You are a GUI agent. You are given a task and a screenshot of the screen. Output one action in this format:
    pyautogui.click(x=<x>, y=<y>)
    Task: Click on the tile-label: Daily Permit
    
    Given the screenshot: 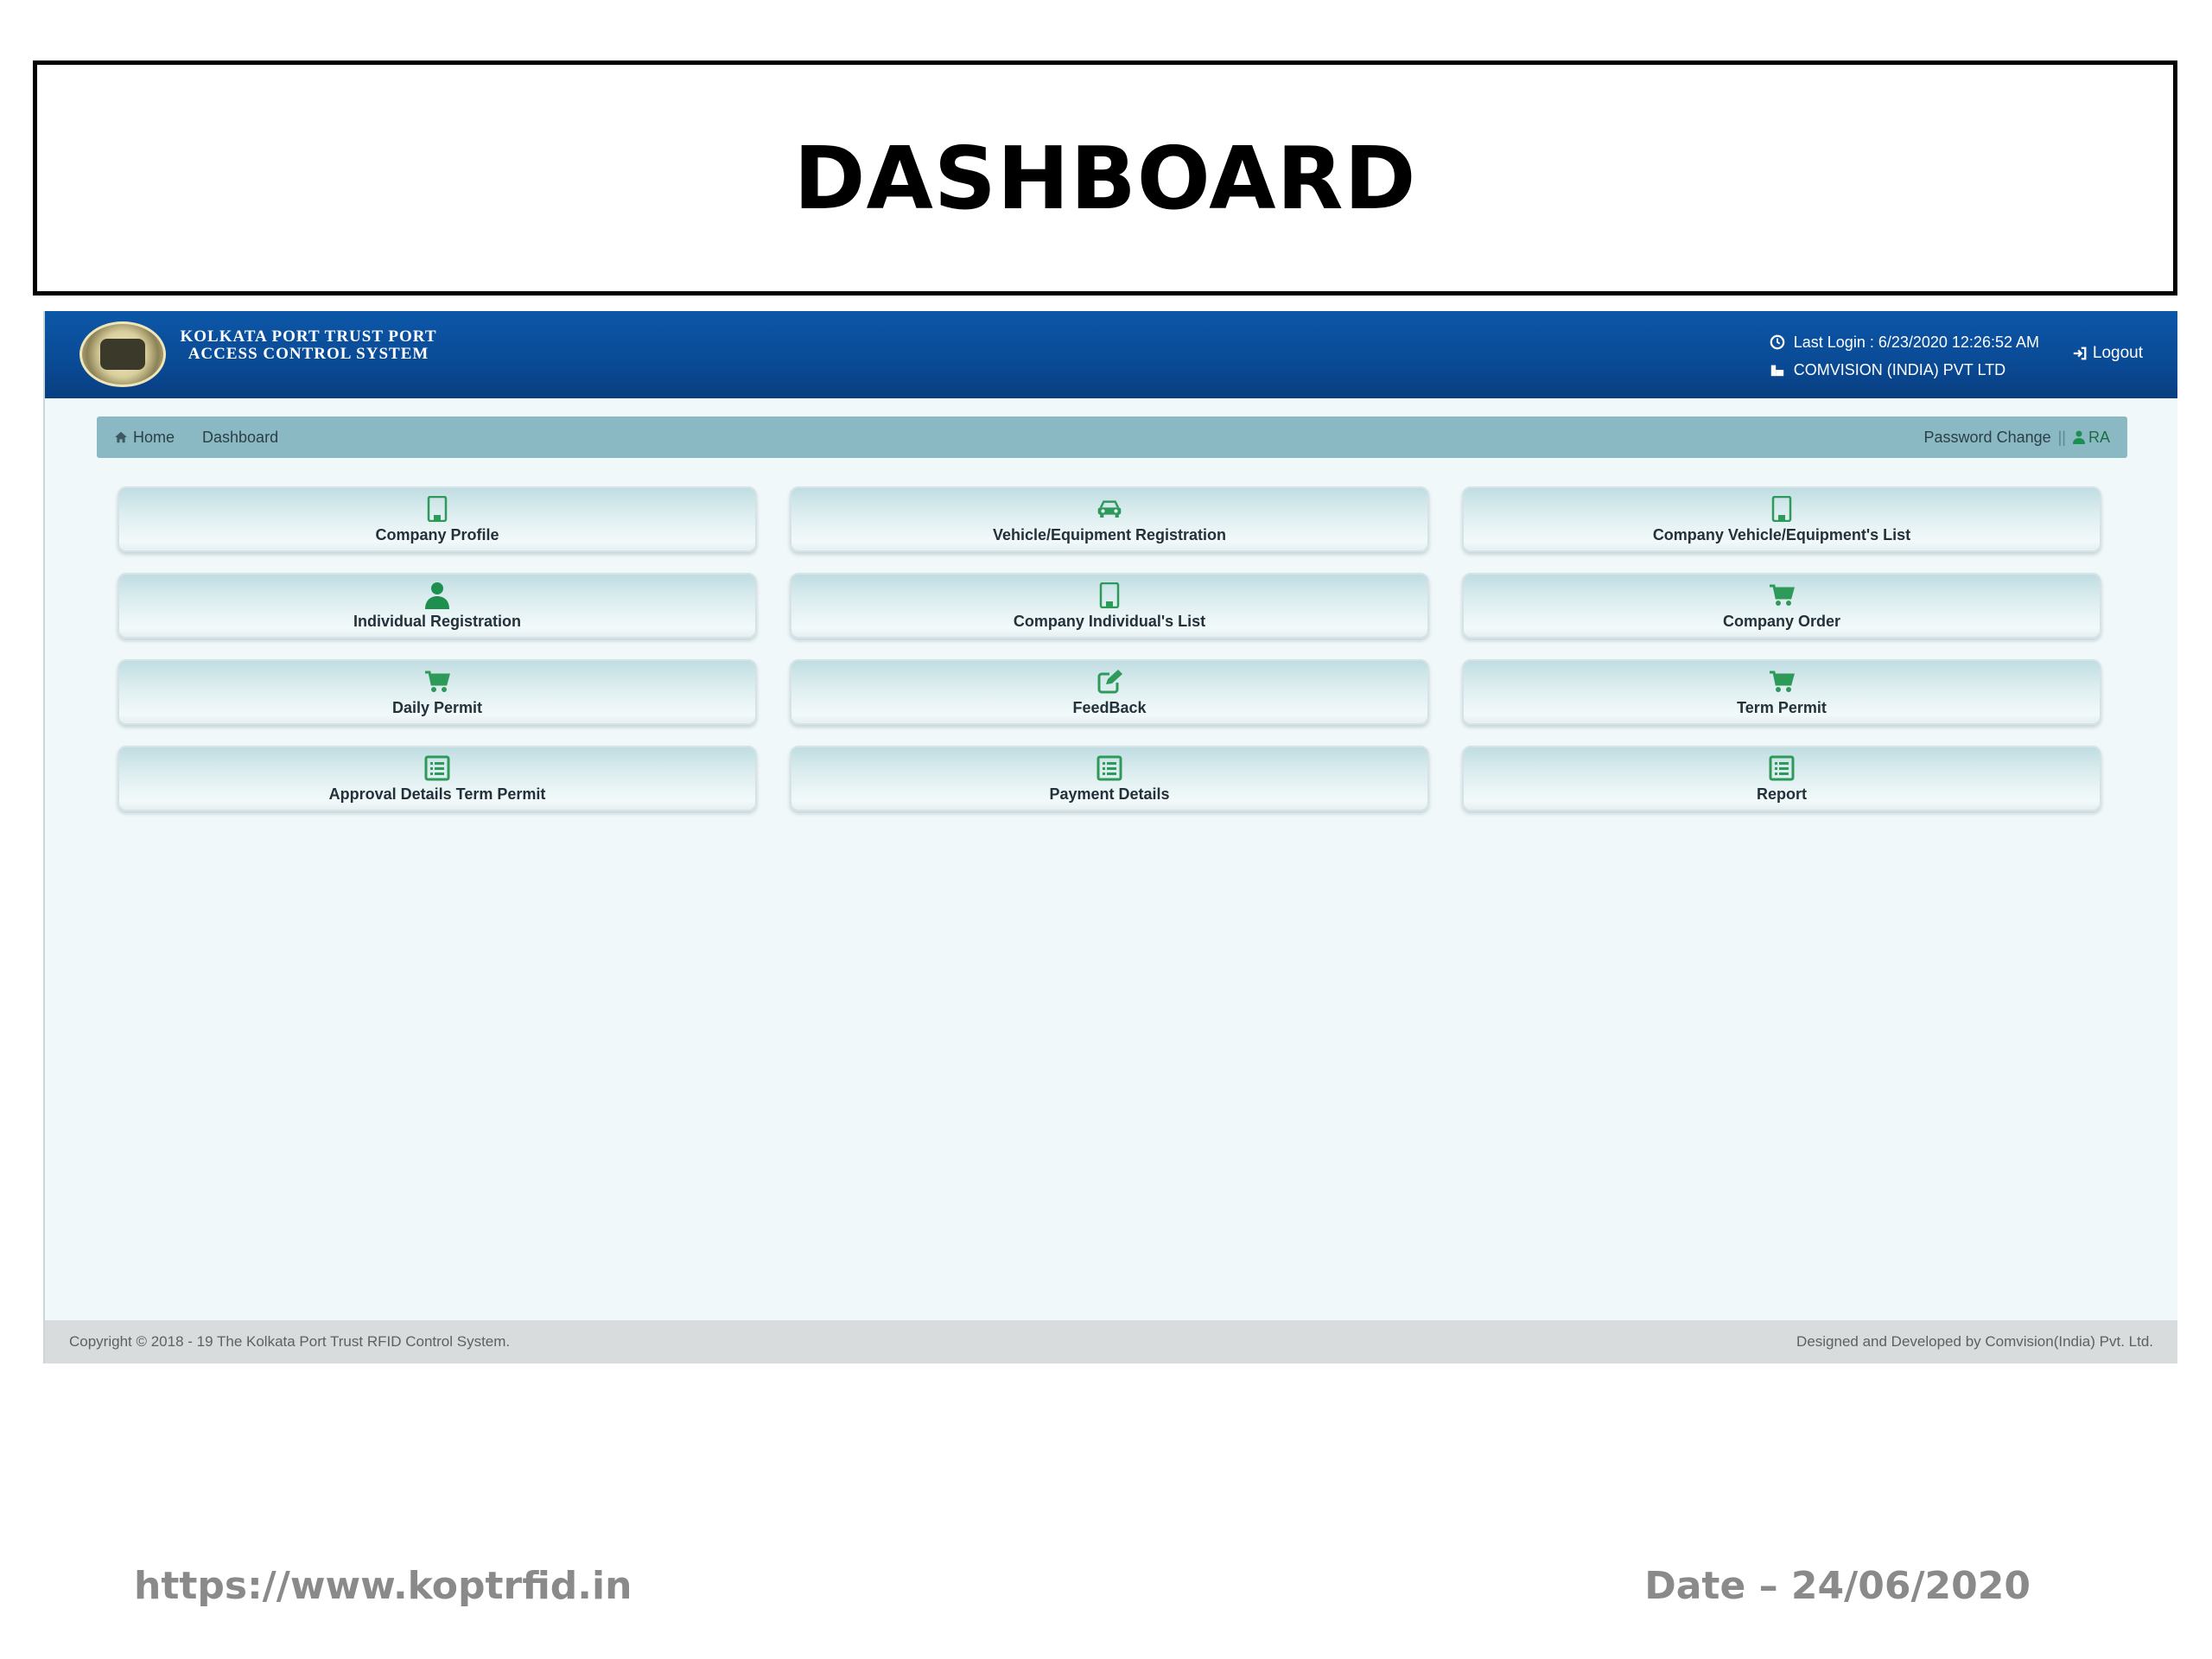 What is the action you would take?
    pyautogui.click(x=437, y=707)
    